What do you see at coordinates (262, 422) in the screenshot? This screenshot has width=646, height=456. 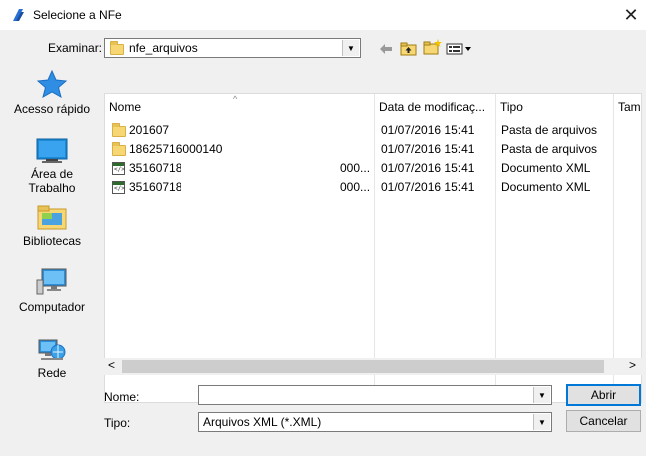 I see `filetype-value: Arquivos XML (*.XML)` at bounding box center [262, 422].